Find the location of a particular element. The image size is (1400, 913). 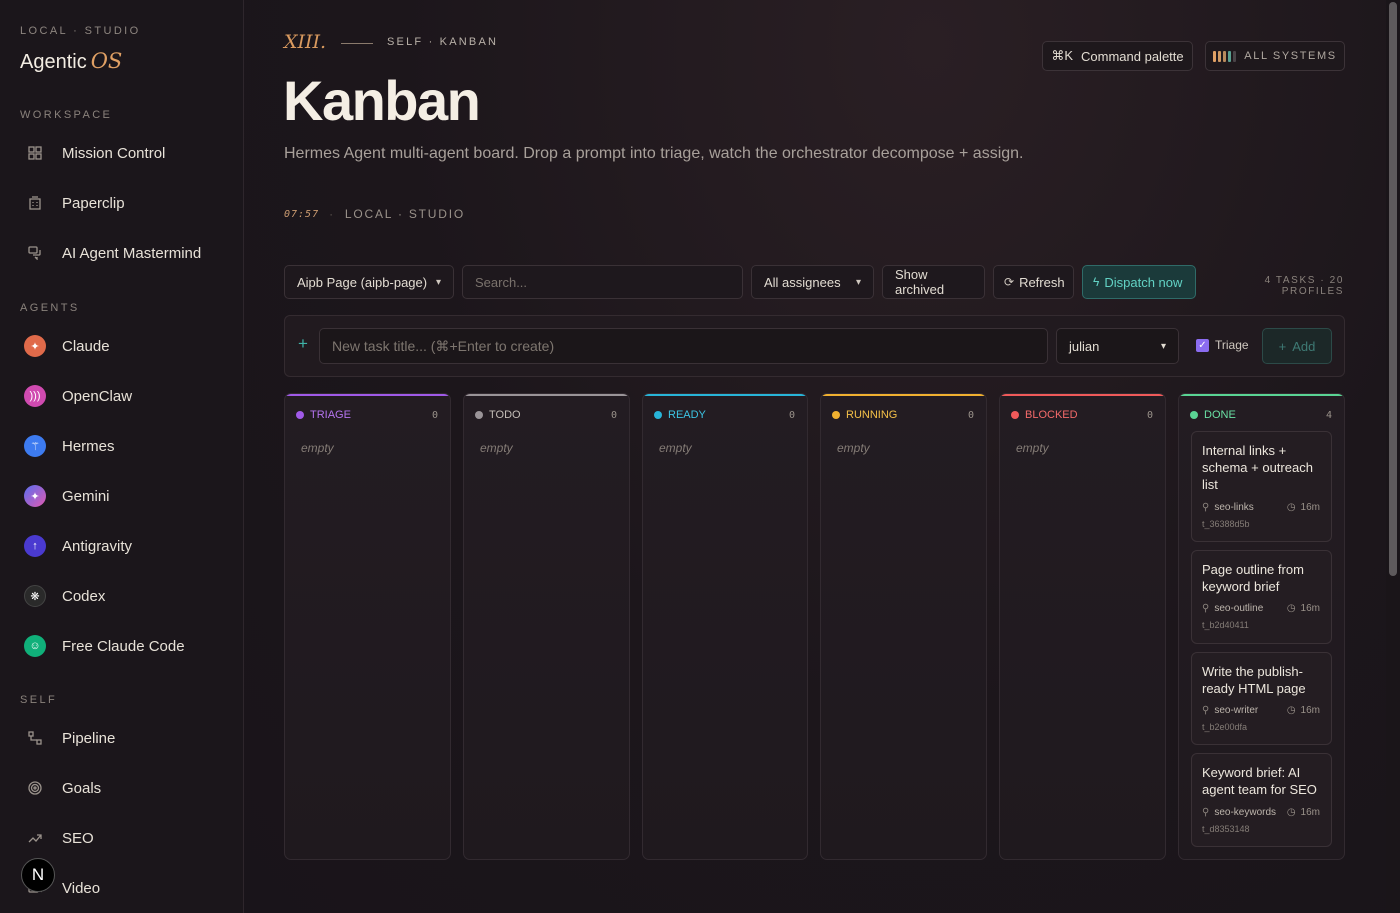

dispatch-now-button: ϟ Dispatch now is located at coordinates (1139, 282).